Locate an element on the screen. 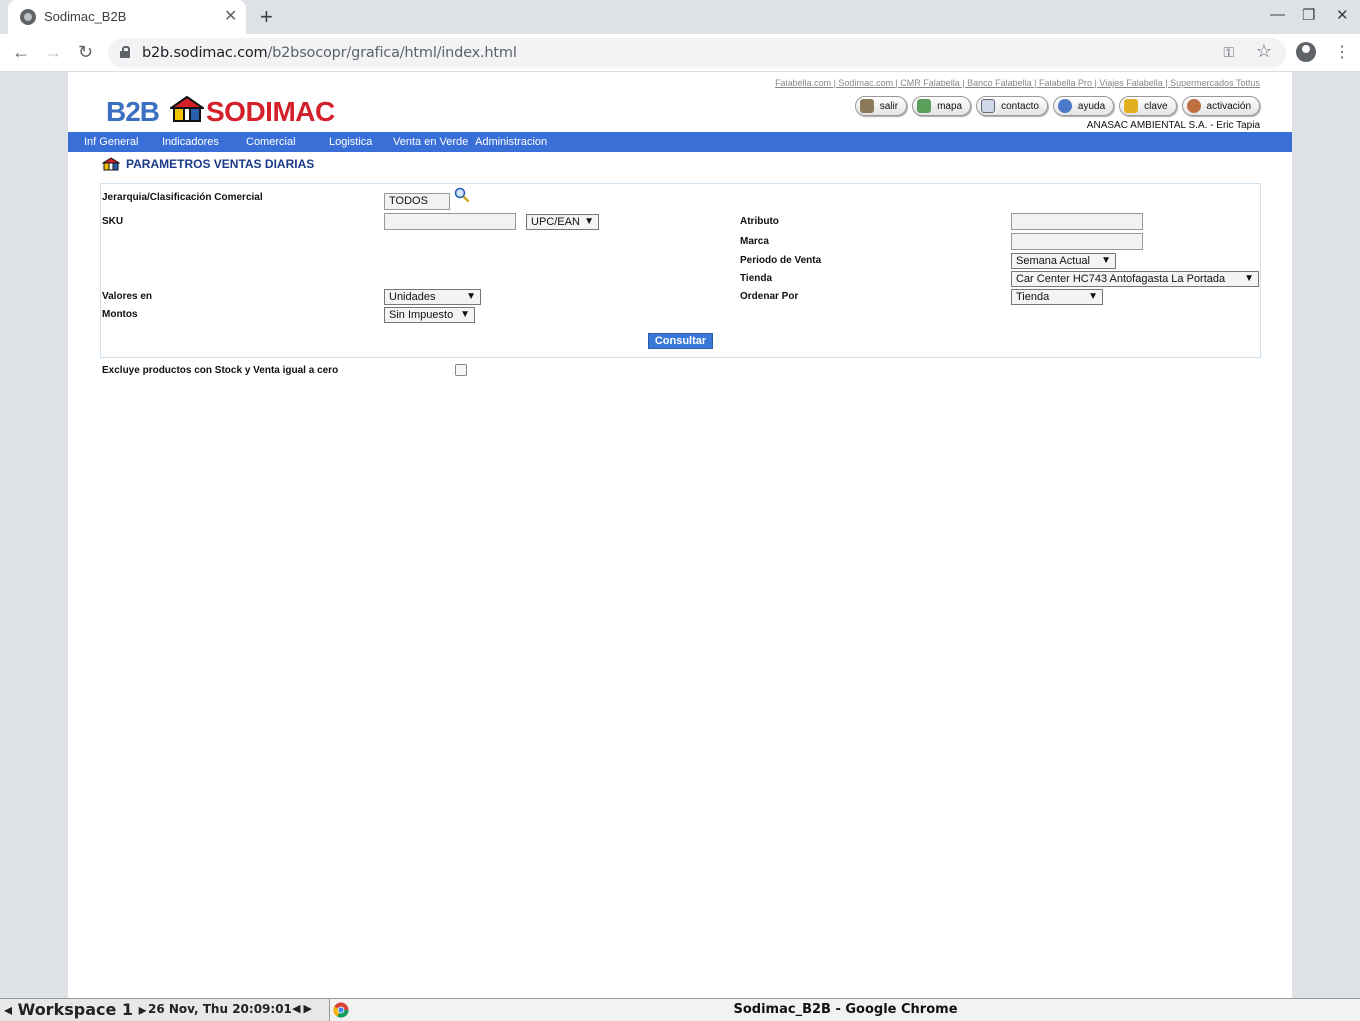  back-icon: ← is located at coordinates (21, 52).